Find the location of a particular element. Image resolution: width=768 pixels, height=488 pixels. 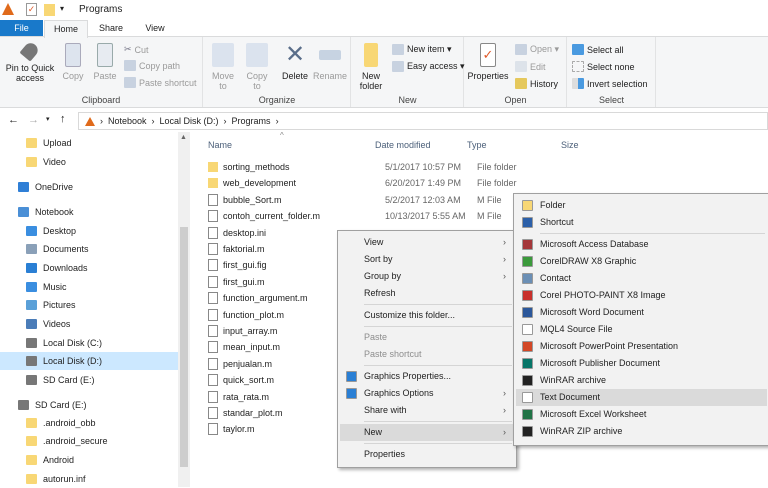

menu-item-label: WinRAR archive is located at coordinates (573, 380).